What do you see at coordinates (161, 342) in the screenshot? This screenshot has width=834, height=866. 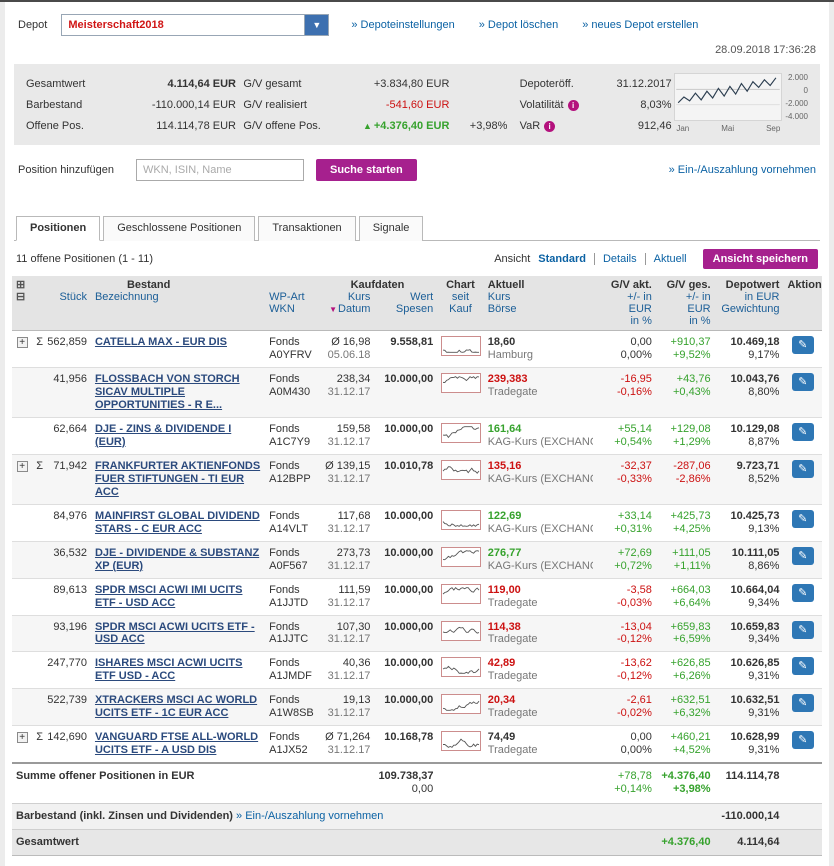 I see `position-name-link: CATELLA MAX - EUR DIS` at bounding box center [161, 342].